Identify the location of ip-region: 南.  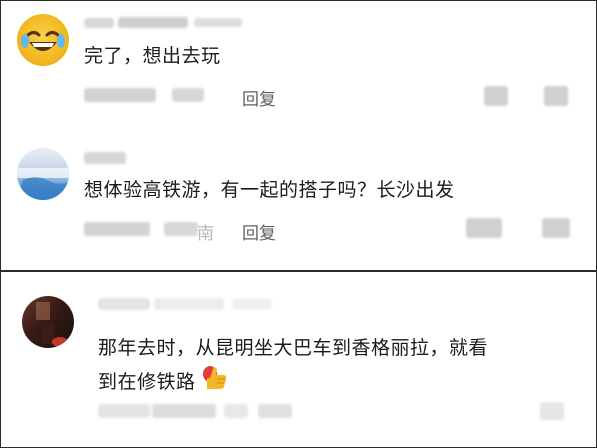
(205, 234).